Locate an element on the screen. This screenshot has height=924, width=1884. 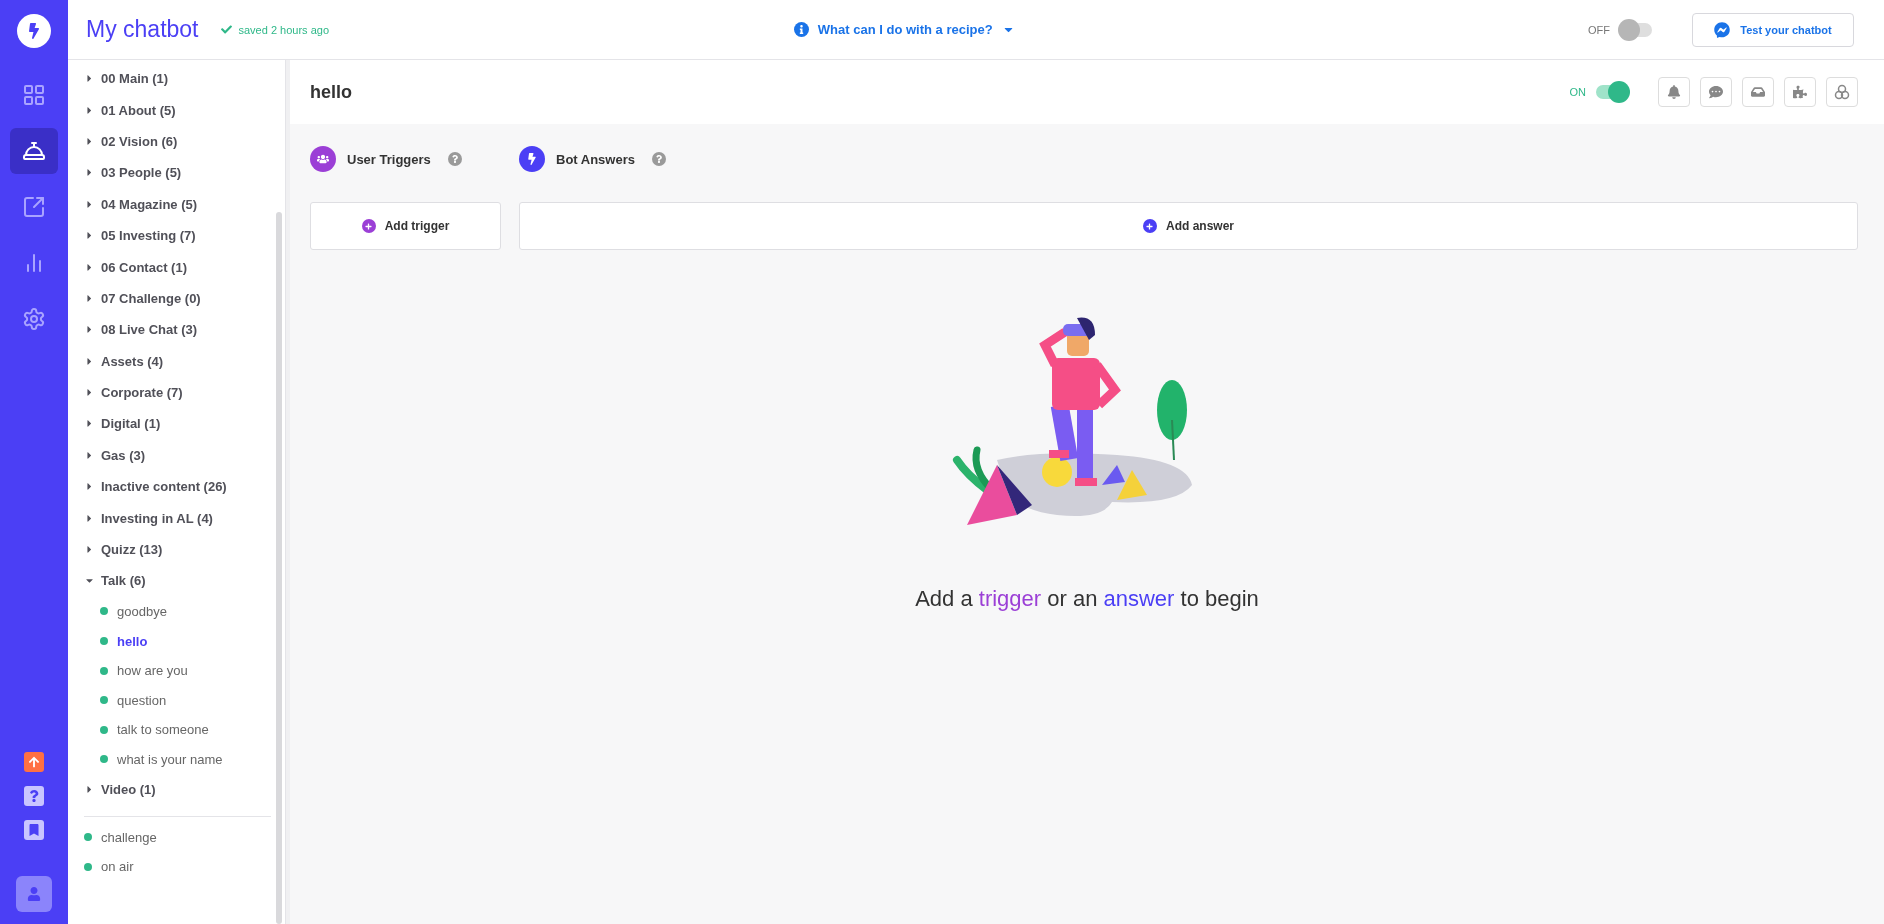
messenger-icon is located at coordinates (1722, 29).